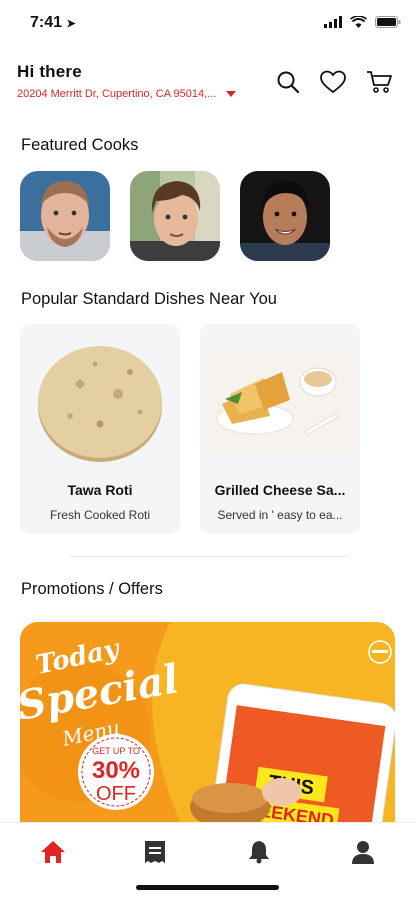 The image size is (415, 900). I want to click on promotions-title: Promotions / Offers, so click(92, 589).